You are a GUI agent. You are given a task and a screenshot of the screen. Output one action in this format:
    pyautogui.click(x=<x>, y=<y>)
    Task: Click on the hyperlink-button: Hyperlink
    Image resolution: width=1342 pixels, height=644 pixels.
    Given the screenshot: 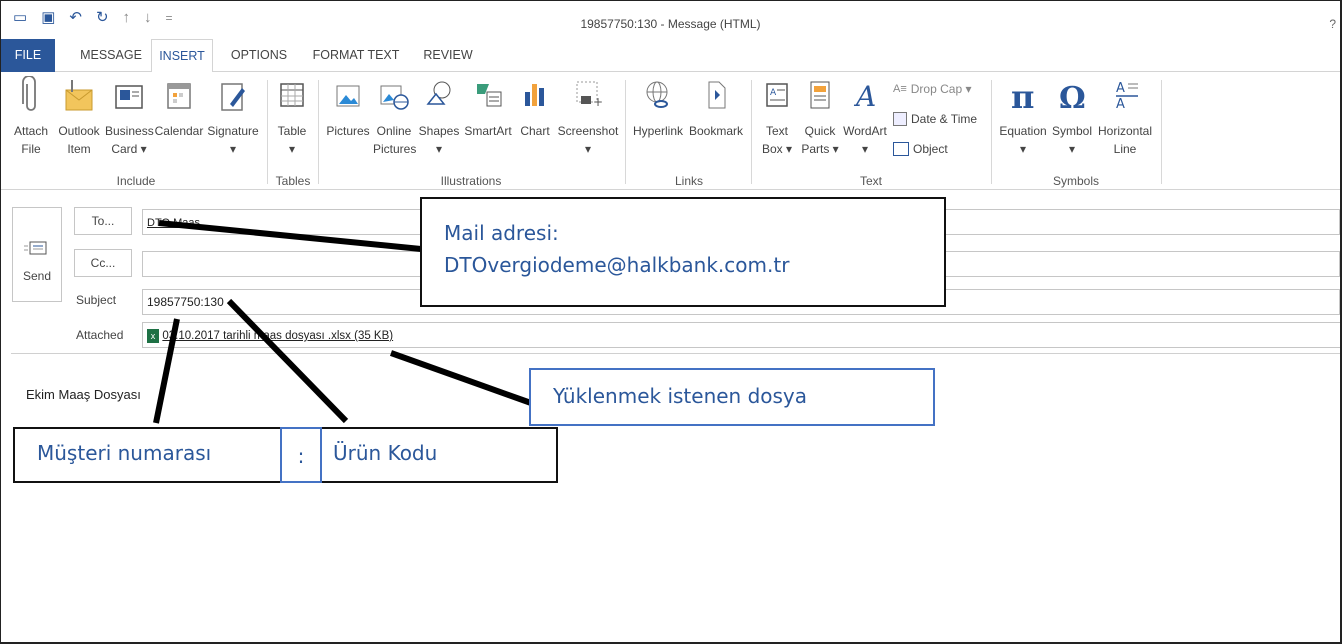 What is the action you would take?
    pyautogui.click(x=658, y=108)
    